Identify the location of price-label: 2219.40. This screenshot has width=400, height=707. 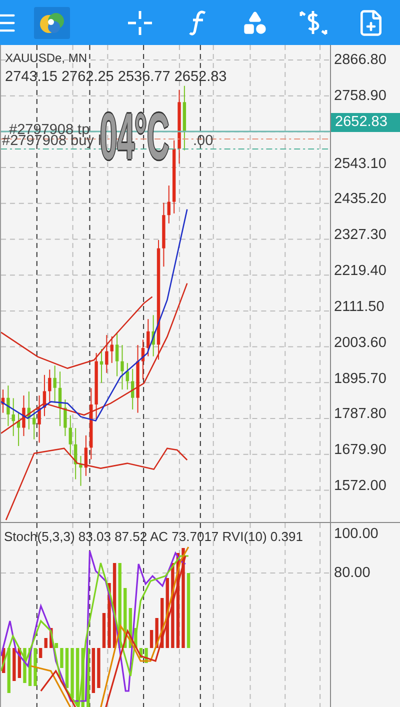
(359, 272).